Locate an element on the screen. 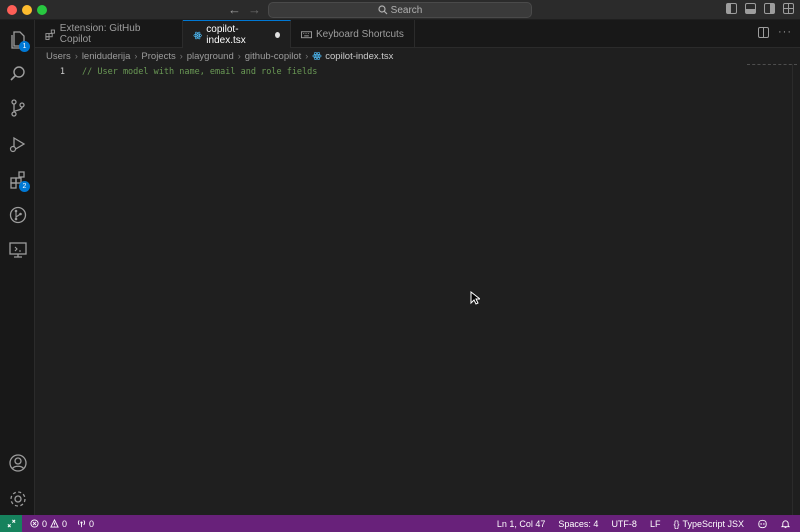 This screenshot has height=532, width=800. language-mode: {} TypeScript JSX is located at coordinates (708, 524).